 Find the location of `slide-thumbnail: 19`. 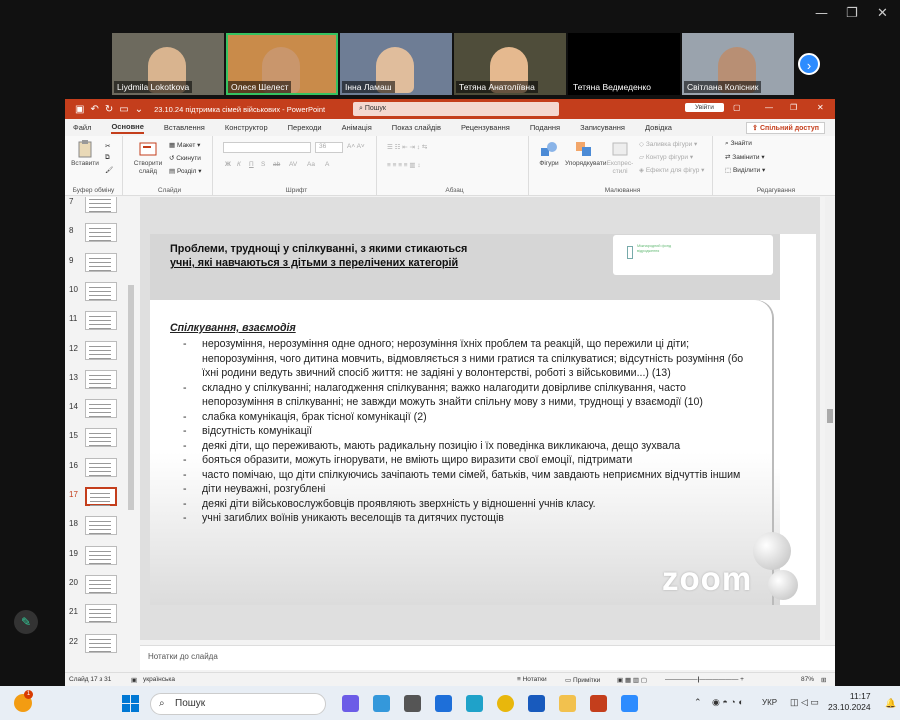

slide-thumbnail: 19 is located at coordinates (97, 556).